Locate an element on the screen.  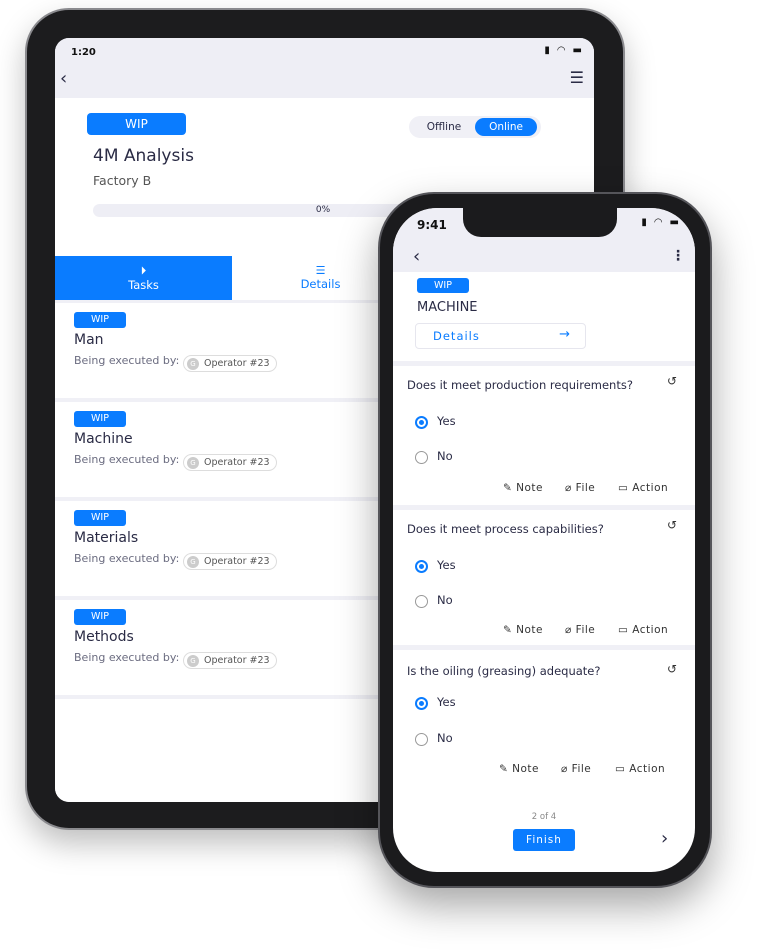
play-circle-icon: ⏵ is located at coordinates (143, 270).